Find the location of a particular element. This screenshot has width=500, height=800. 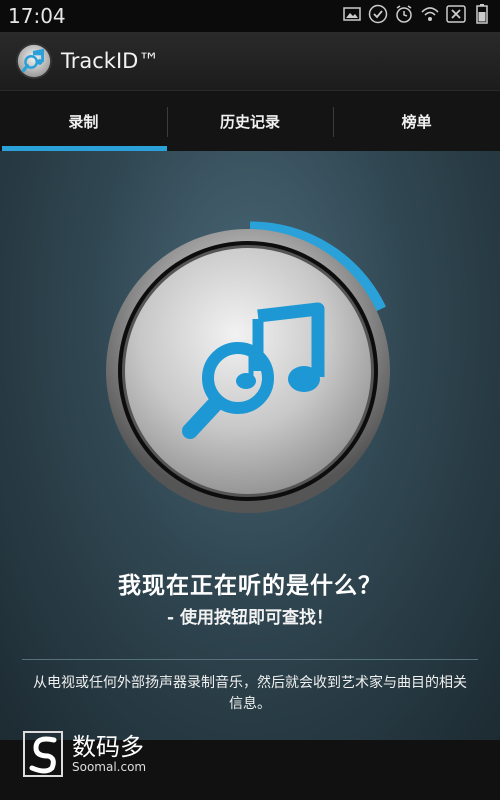

tab-charts: 榜单 is located at coordinates (416, 121).